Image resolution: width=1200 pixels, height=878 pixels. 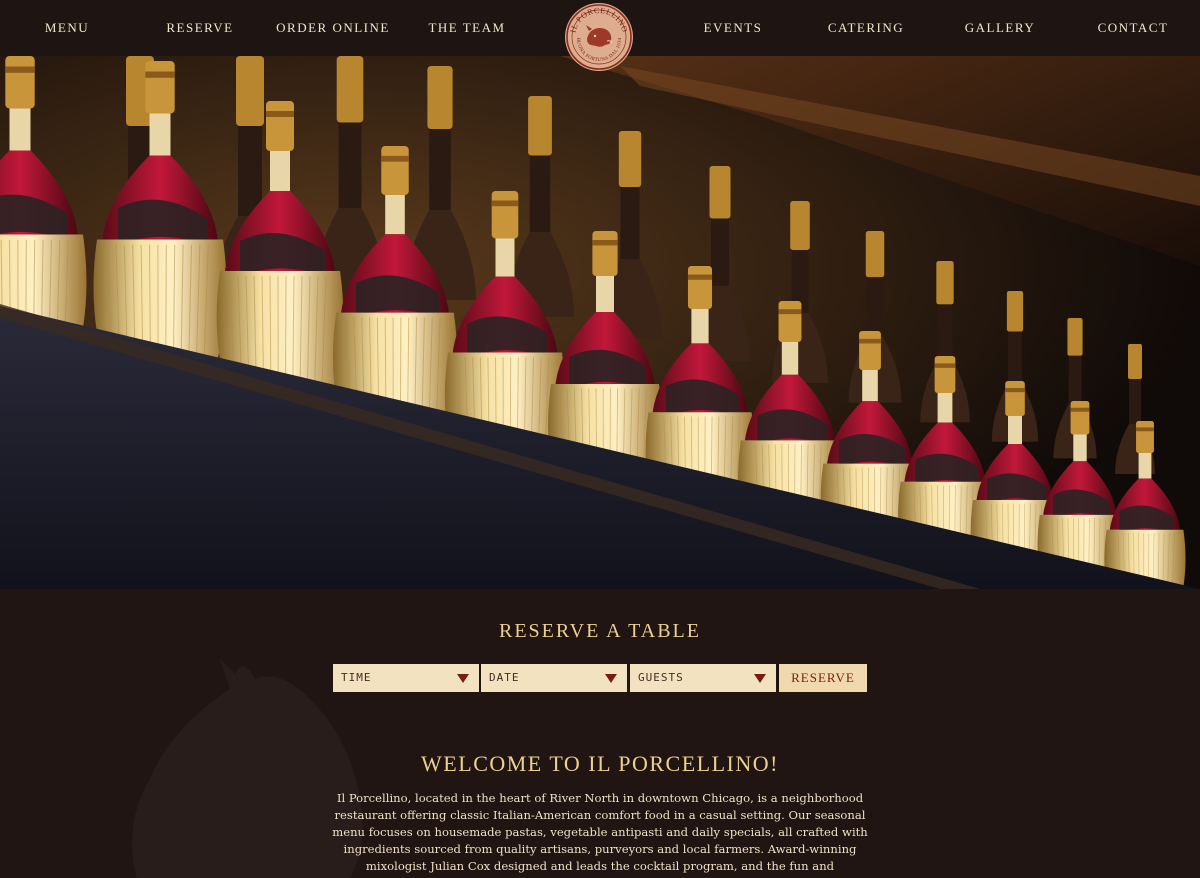 I want to click on nav-menu-link: MENU, so click(x=67, y=28).